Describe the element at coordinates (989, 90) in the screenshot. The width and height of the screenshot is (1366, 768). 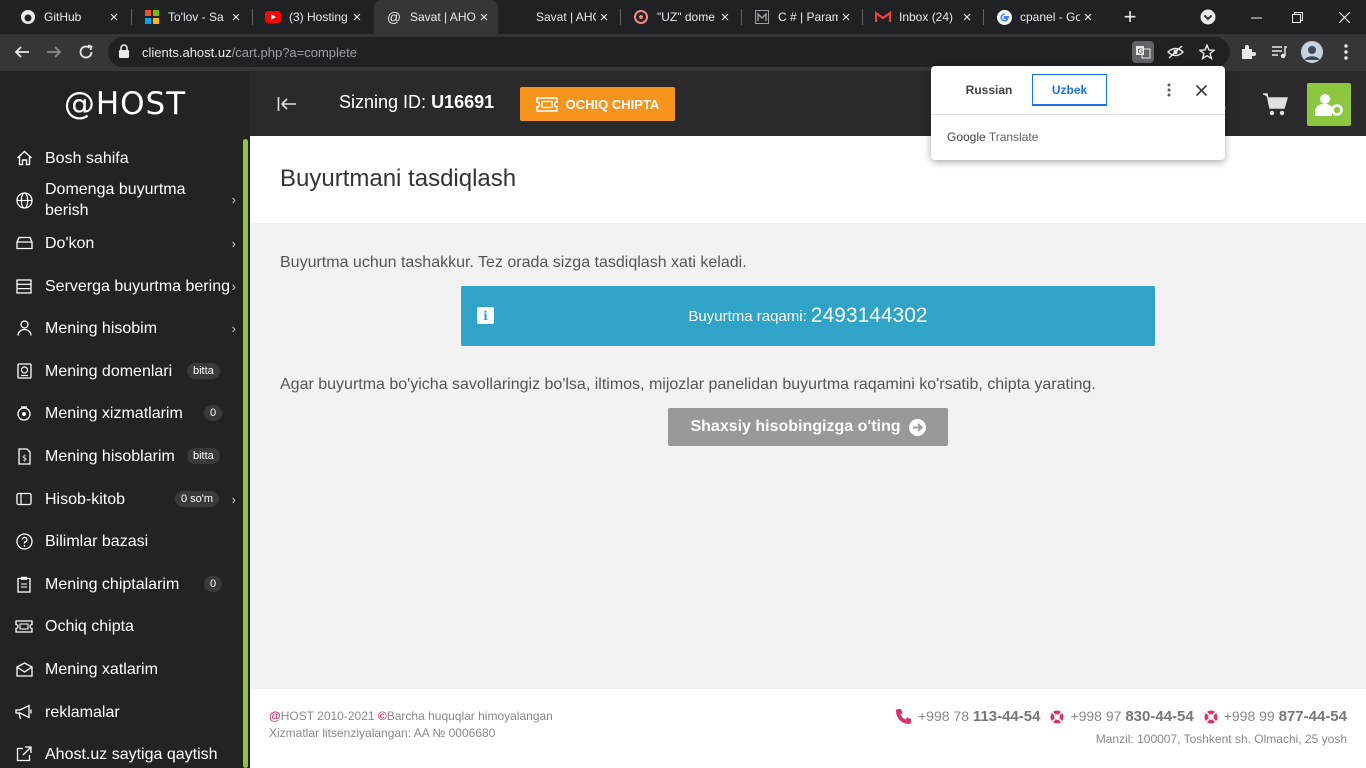
I see `translate-tab-russian: Russian` at that location.